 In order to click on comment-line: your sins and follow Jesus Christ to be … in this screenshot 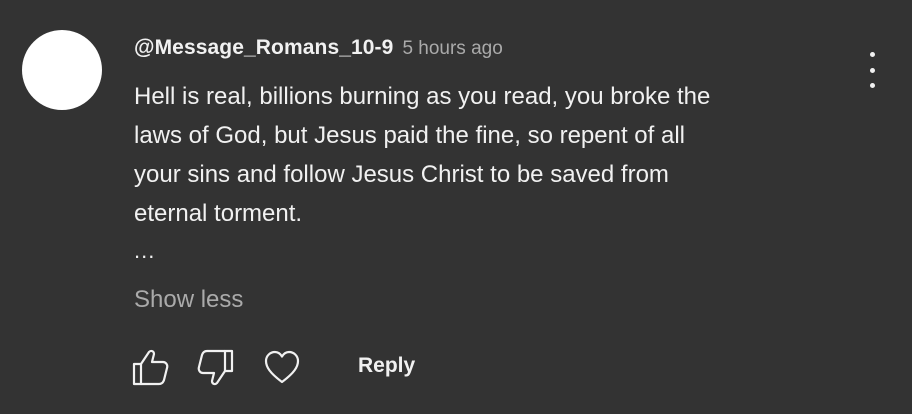, I will do `click(401, 174)`.